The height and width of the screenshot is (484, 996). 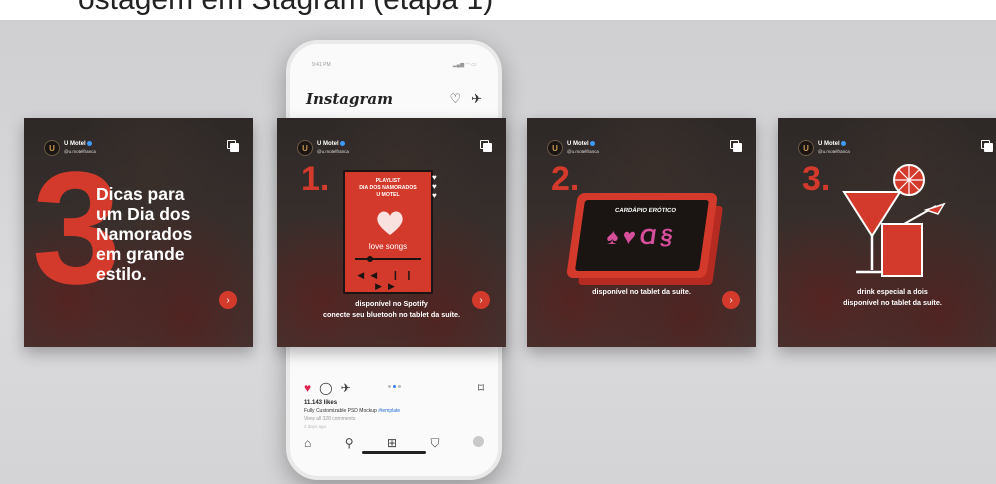 I want to click on tablet-illustration: CARDÁPIO ERÓTICO ♠♥Ɑ§, so click(x=642, y=235).